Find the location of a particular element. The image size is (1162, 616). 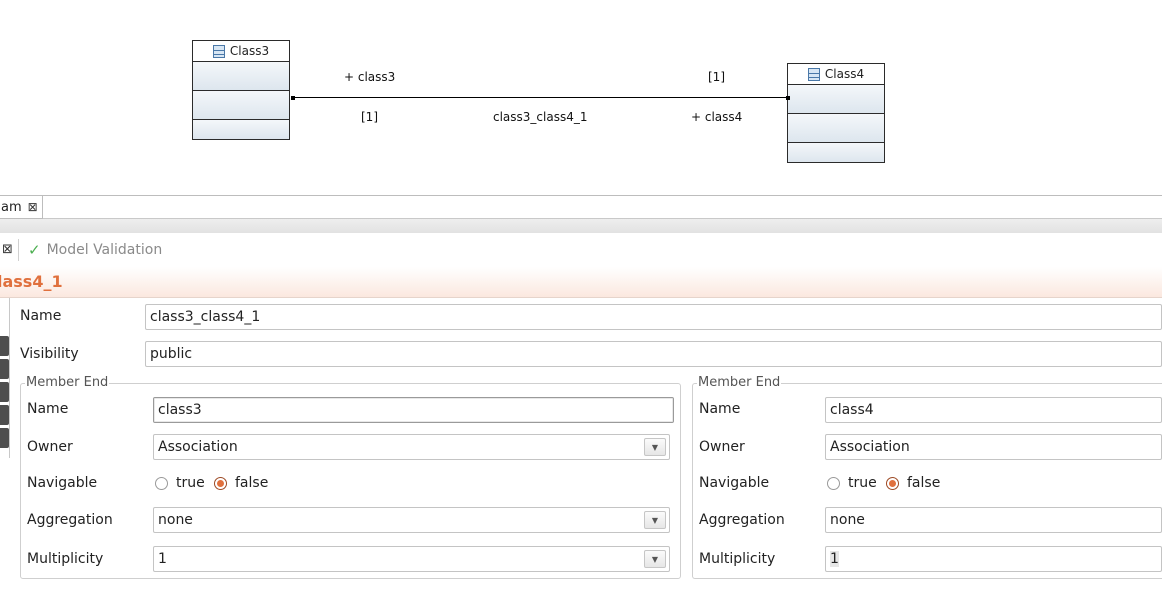

association-line is located at coordinates (540, 97).